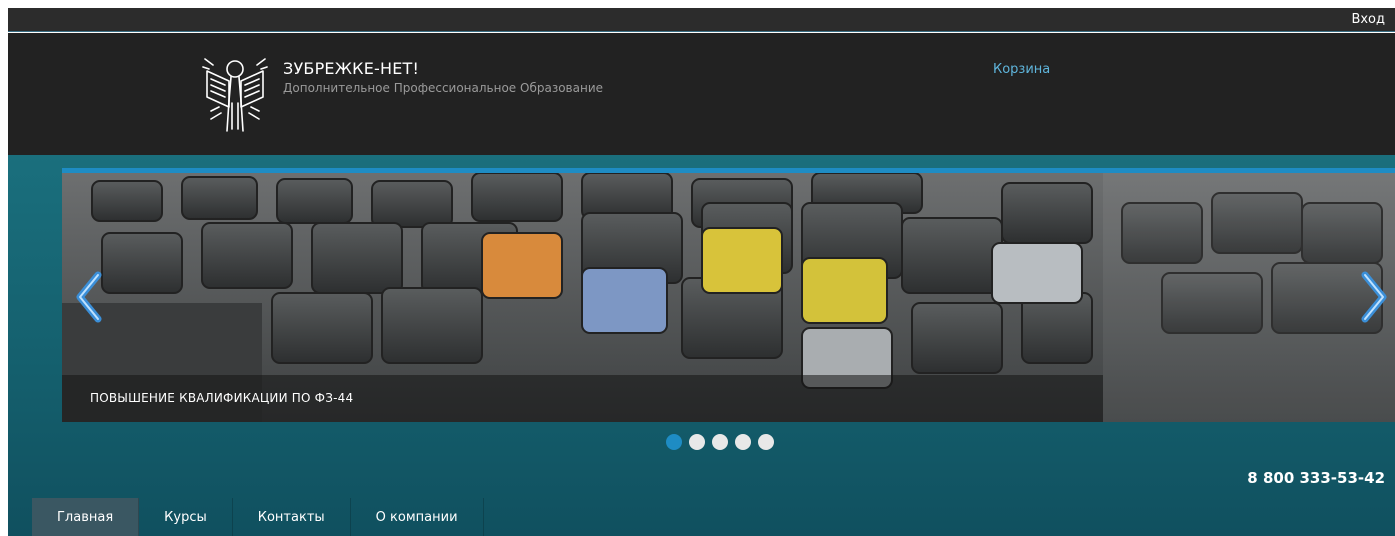  What do you see at coordinates (1316, 478) in the screenshot?
I see `phone-number: 8 800 333-53-42` at bounding box center [1316, 478].